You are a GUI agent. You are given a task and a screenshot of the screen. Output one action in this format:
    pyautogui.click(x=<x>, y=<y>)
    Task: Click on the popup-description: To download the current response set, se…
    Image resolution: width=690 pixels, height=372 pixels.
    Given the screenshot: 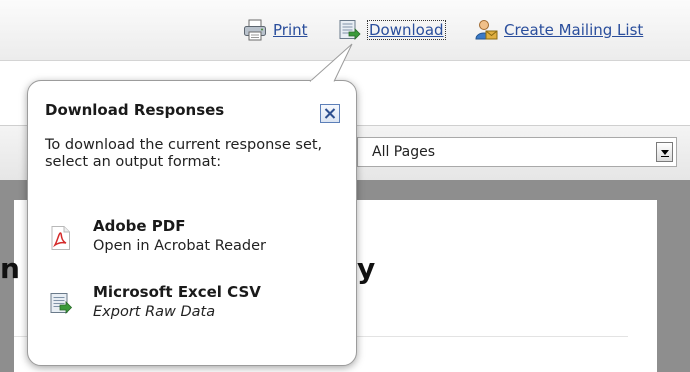 What is the action you would take?
    pyautogui.click(x=184, y=153)
    